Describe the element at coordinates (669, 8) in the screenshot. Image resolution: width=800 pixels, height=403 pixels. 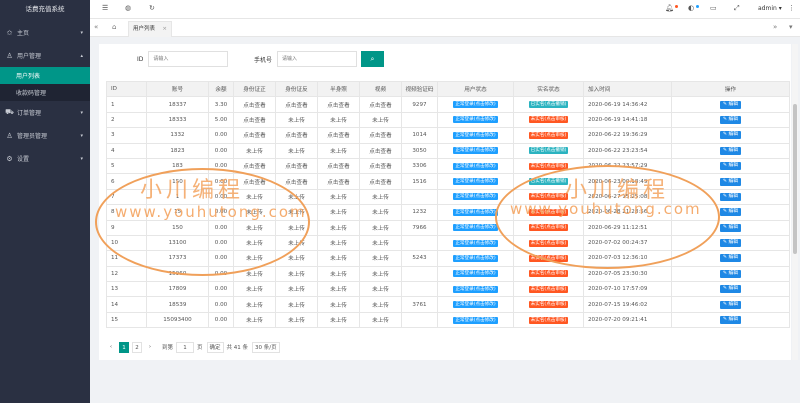
I see `bell-icon: 🔔︎` at that location.